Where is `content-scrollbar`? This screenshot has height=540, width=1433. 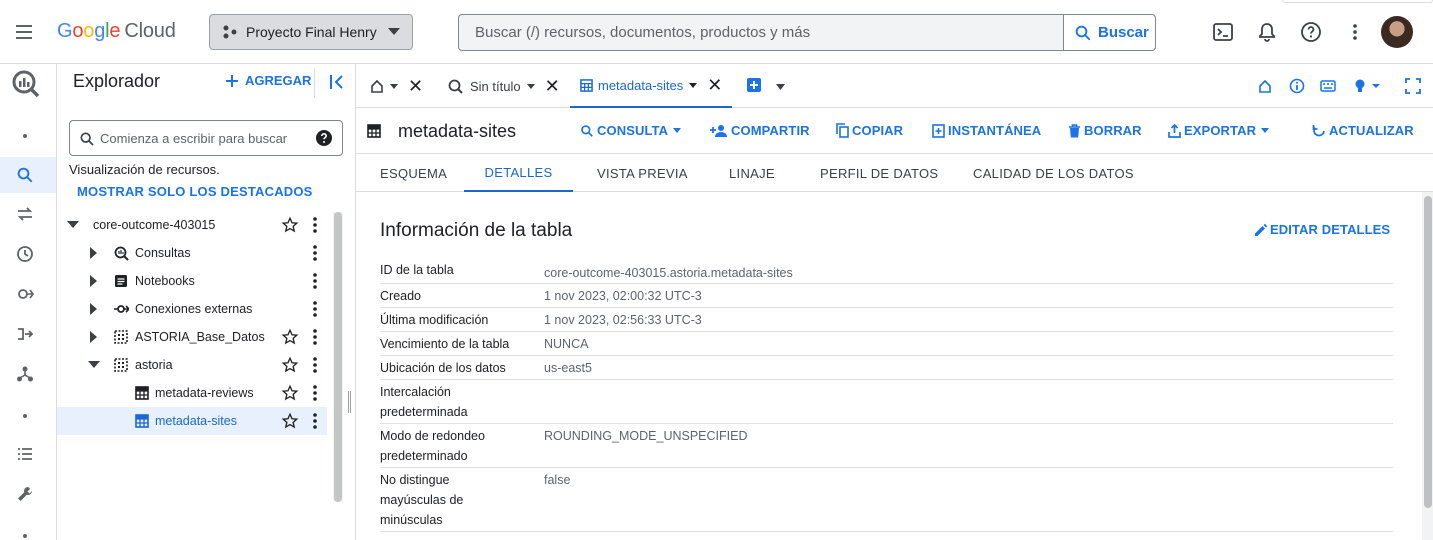 content-scrollbar is located at coordinates (1427, 366).